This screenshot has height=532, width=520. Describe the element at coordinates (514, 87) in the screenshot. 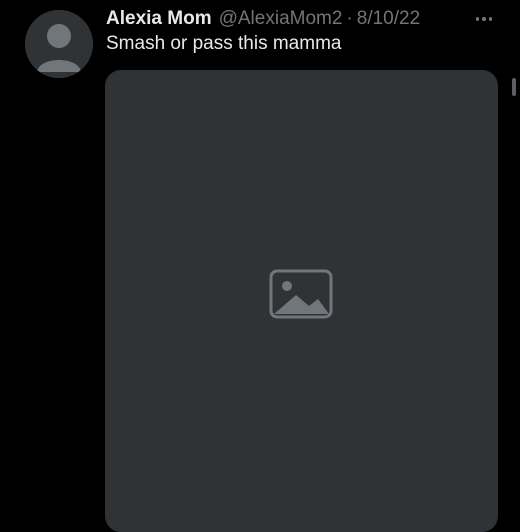

I see `scrollbar-thumb` at that location.